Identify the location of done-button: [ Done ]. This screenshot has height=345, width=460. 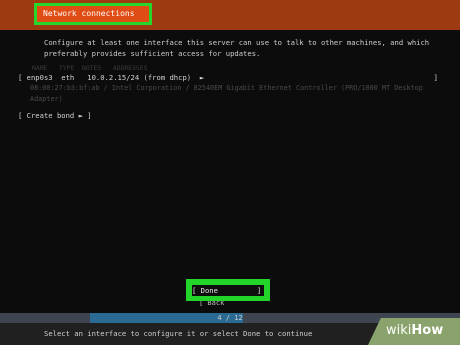
(228, 290).